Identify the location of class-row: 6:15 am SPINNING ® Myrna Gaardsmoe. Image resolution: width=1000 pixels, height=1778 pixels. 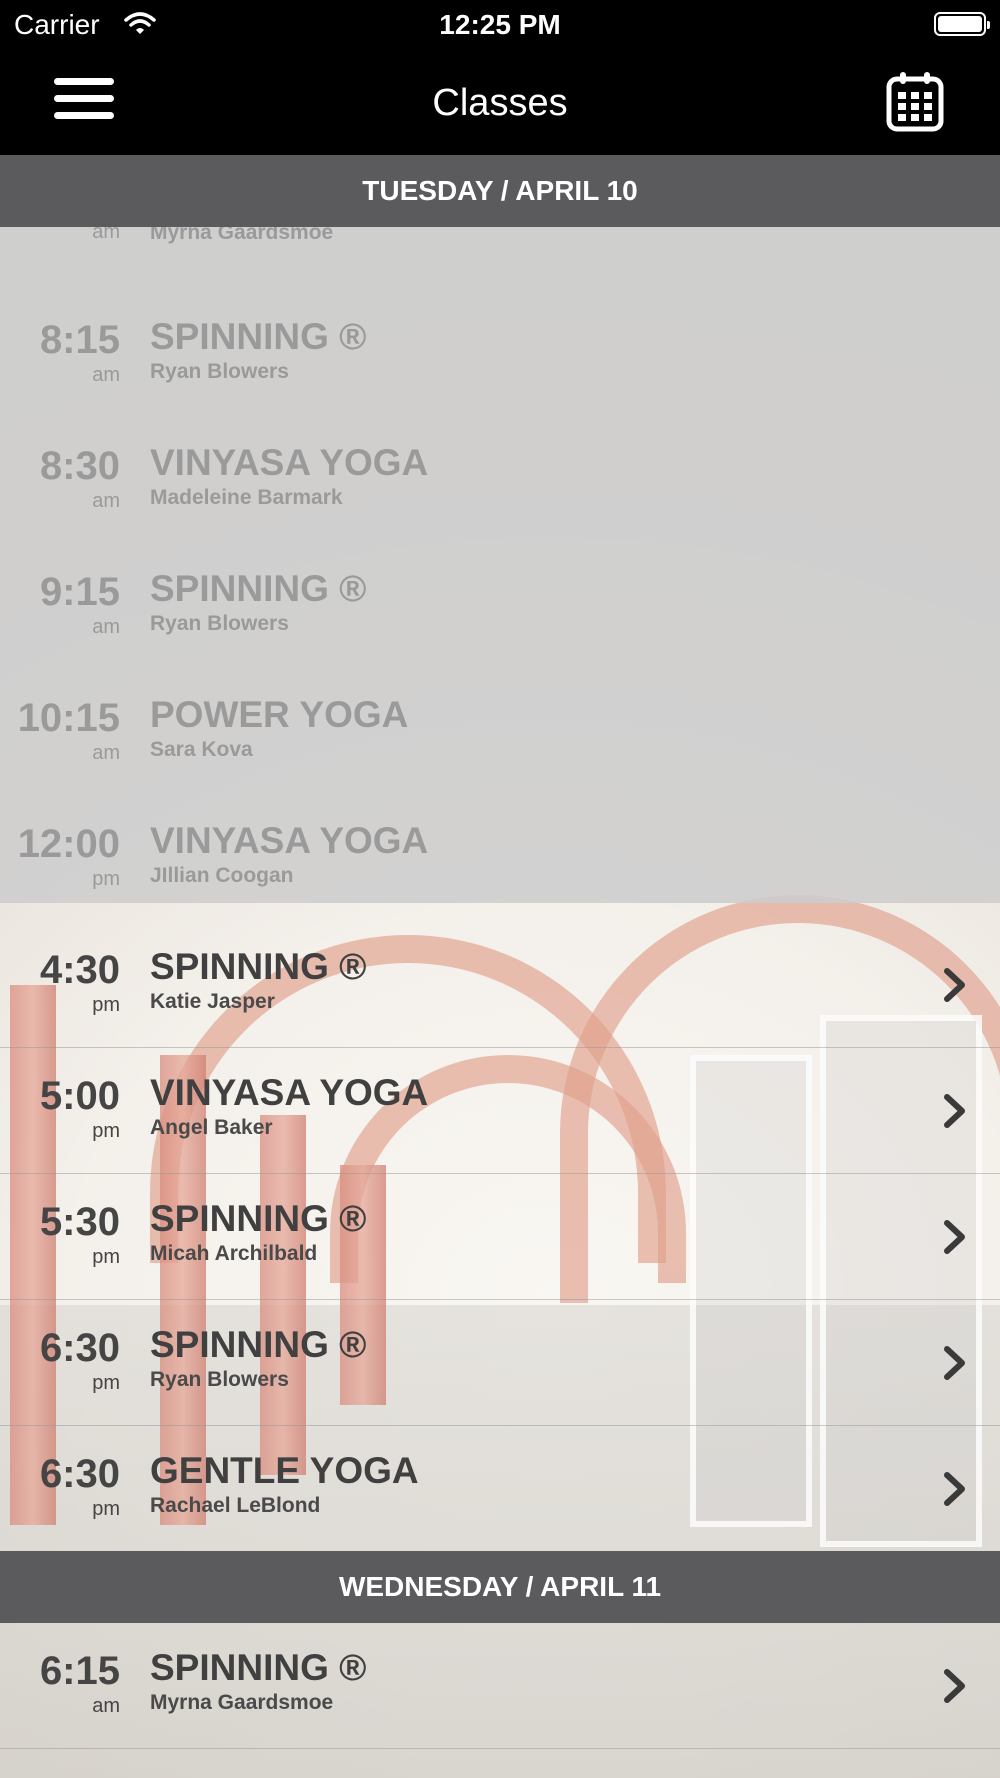
(500, 1686).